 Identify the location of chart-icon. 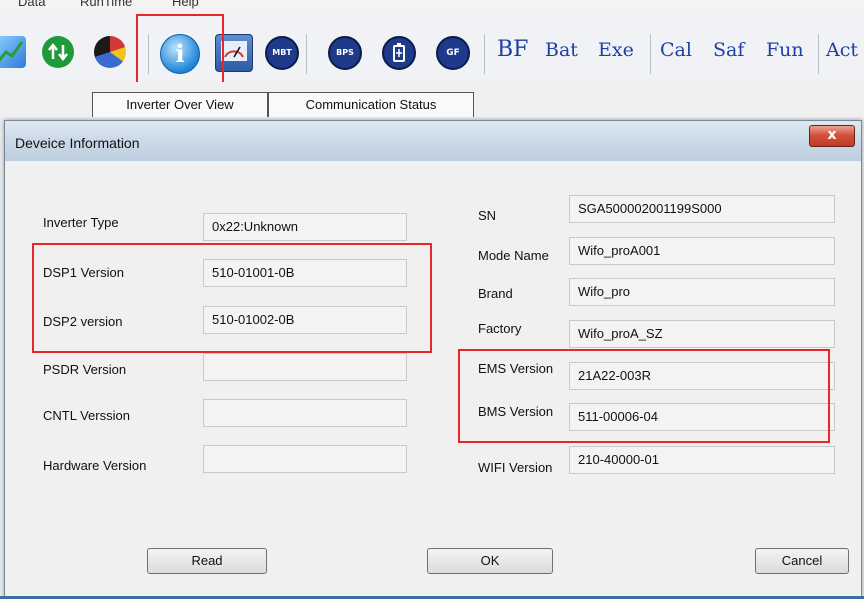
(13, 52).